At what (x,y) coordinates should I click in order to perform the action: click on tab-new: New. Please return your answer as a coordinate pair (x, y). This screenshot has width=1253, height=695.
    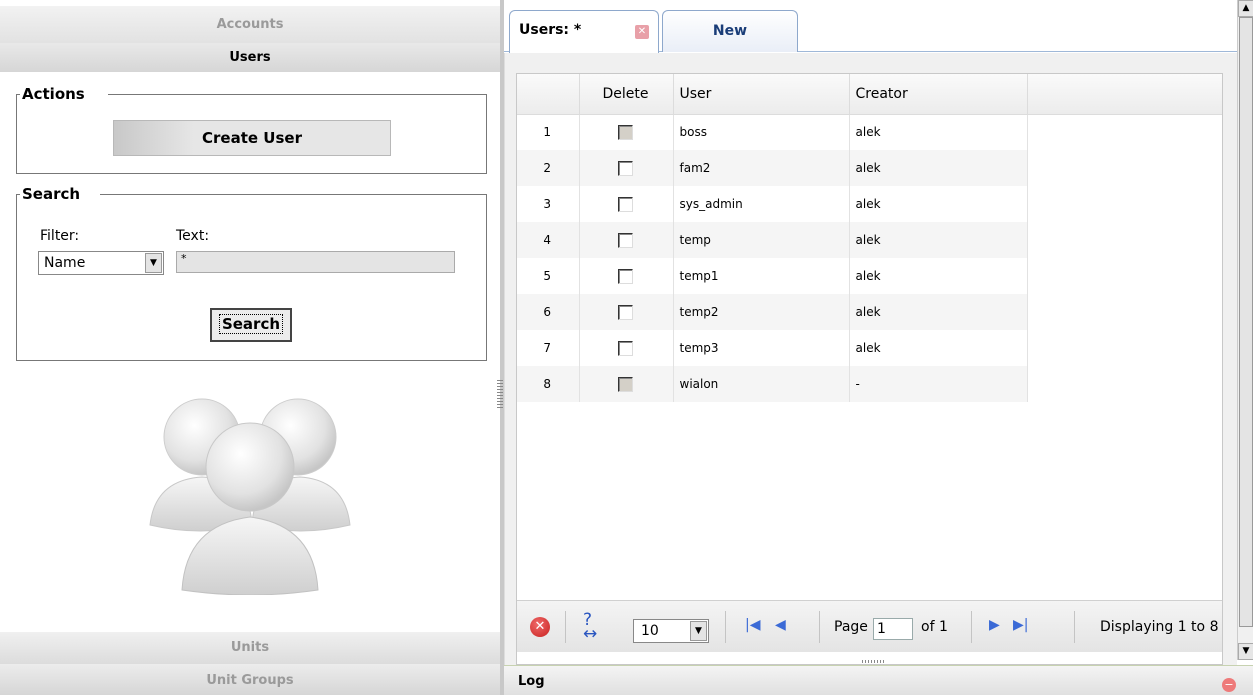
    Looking at the image, I should click on (730, 31).